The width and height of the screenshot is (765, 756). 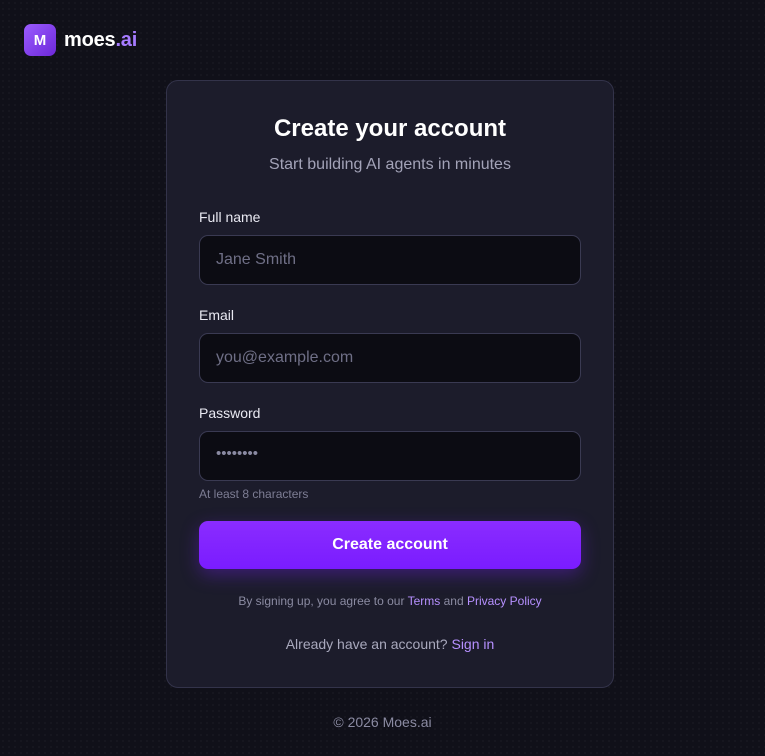 What do you see at coordinates (90, 39) in the screenshot?
I see `brand-name-text: moes` at bounding box center [90, 39].